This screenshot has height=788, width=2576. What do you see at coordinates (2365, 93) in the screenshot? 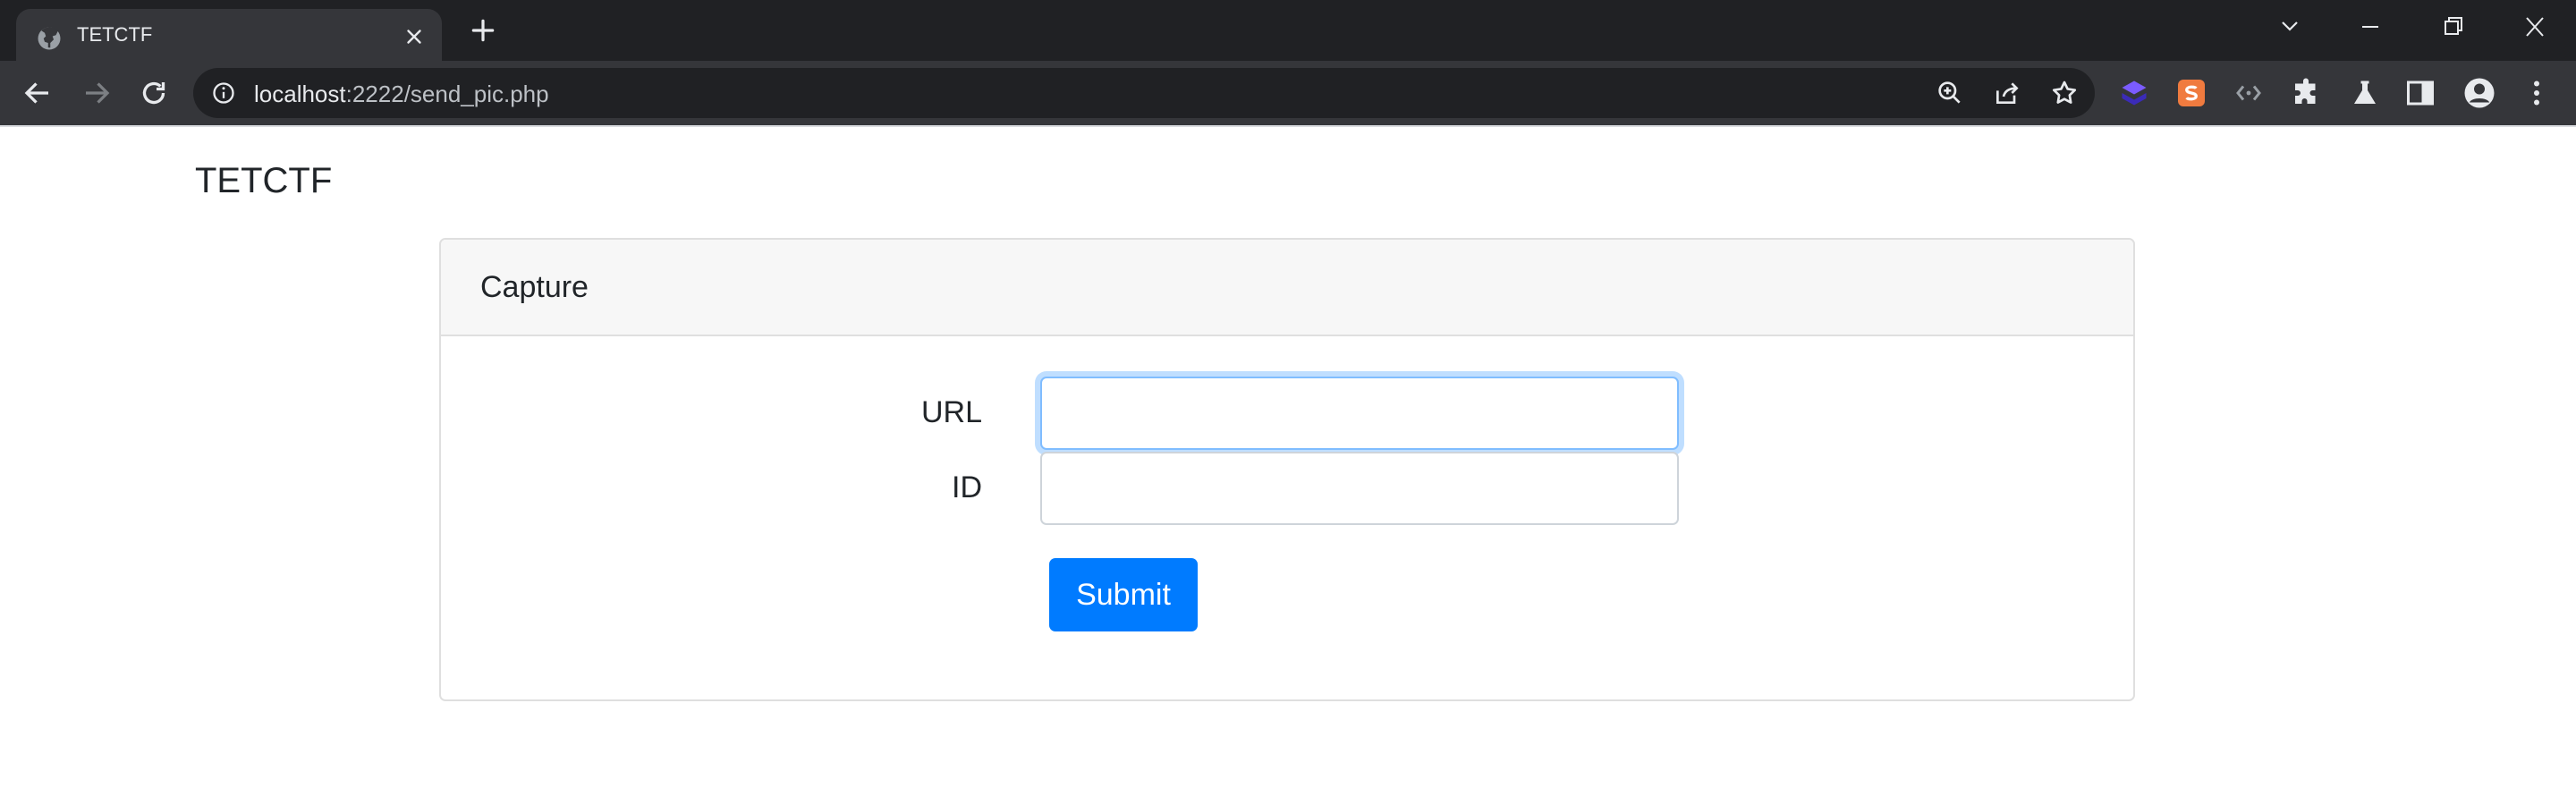
I see `flask-icon` at bounding box center [2365, 93].